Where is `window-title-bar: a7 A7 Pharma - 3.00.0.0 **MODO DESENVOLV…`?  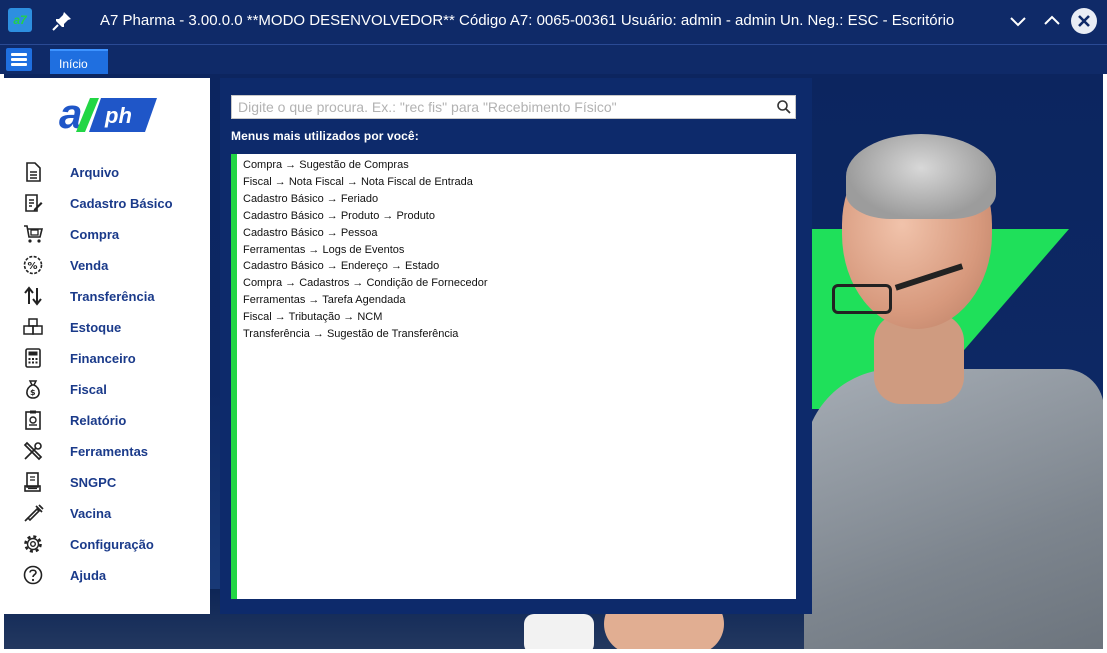 window-title-bar: a7 A7 Pharma - 3.00.0.0 **MODO DESENVOLV… is located at coordinates (553, 22).